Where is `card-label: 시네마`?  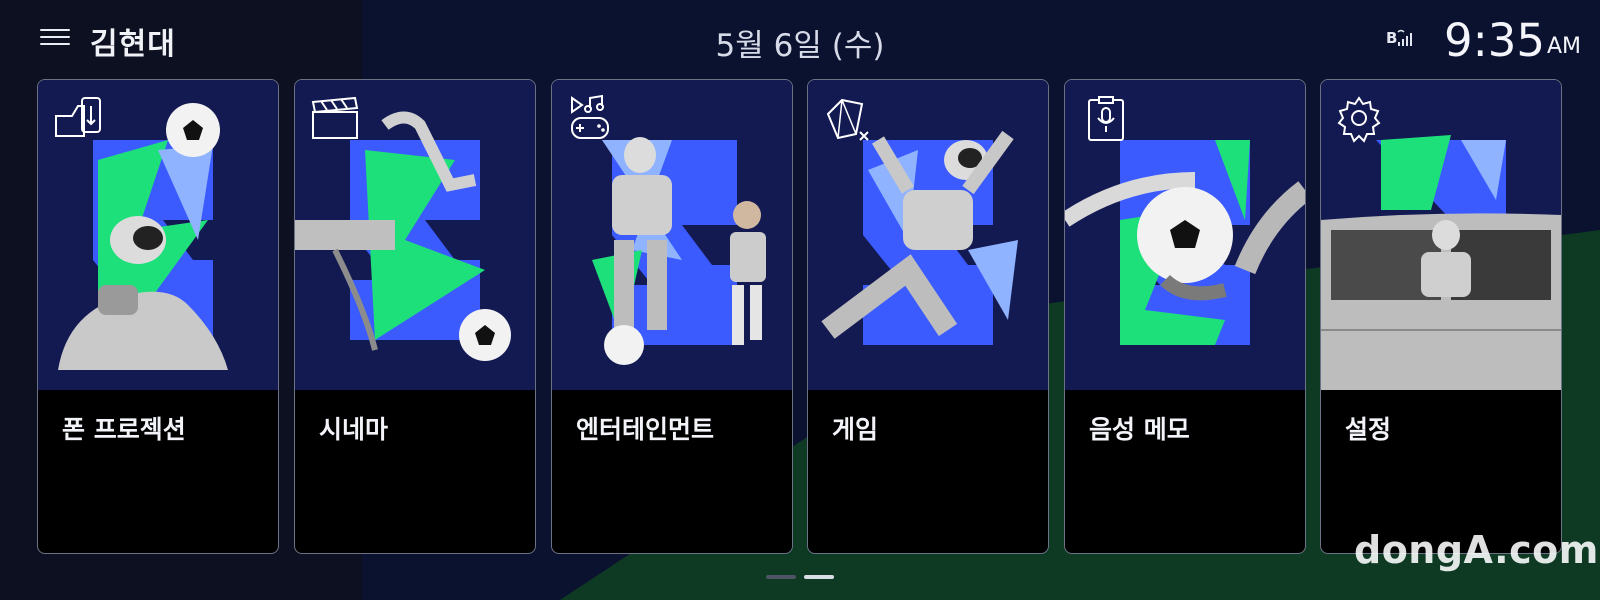
card-label: 시네마 is located at coordinates (354, 429).